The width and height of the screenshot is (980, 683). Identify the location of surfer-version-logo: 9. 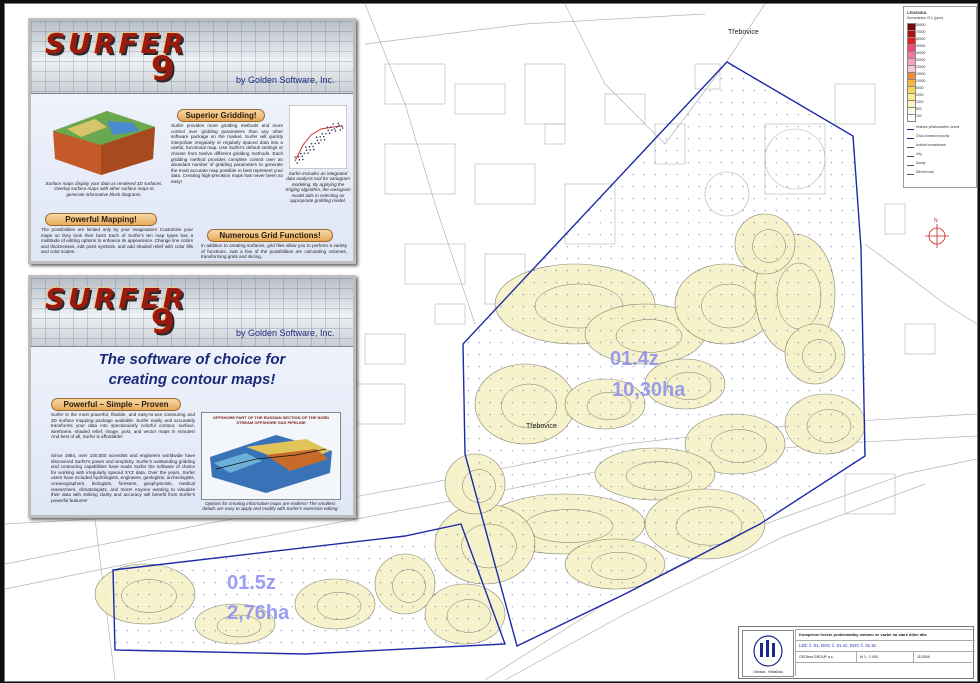
(163, 69).